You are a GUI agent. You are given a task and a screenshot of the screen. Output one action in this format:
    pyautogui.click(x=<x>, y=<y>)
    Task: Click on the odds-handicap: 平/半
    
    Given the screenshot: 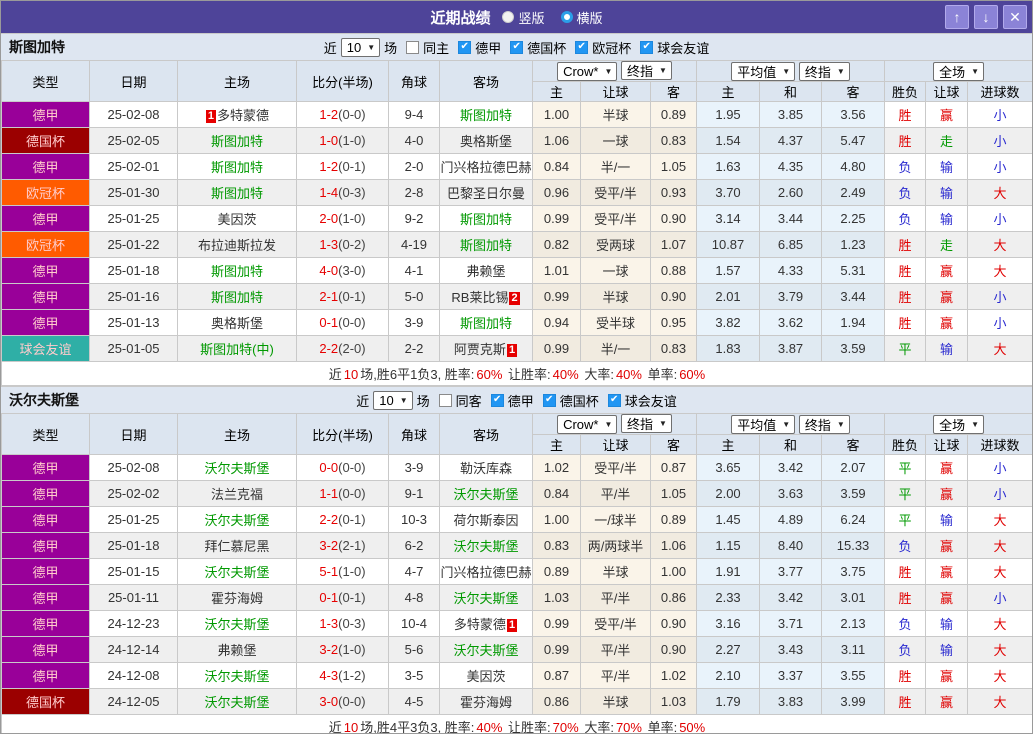 What is the action you would take?
    pyautogui.click(x=615, y=597)
    